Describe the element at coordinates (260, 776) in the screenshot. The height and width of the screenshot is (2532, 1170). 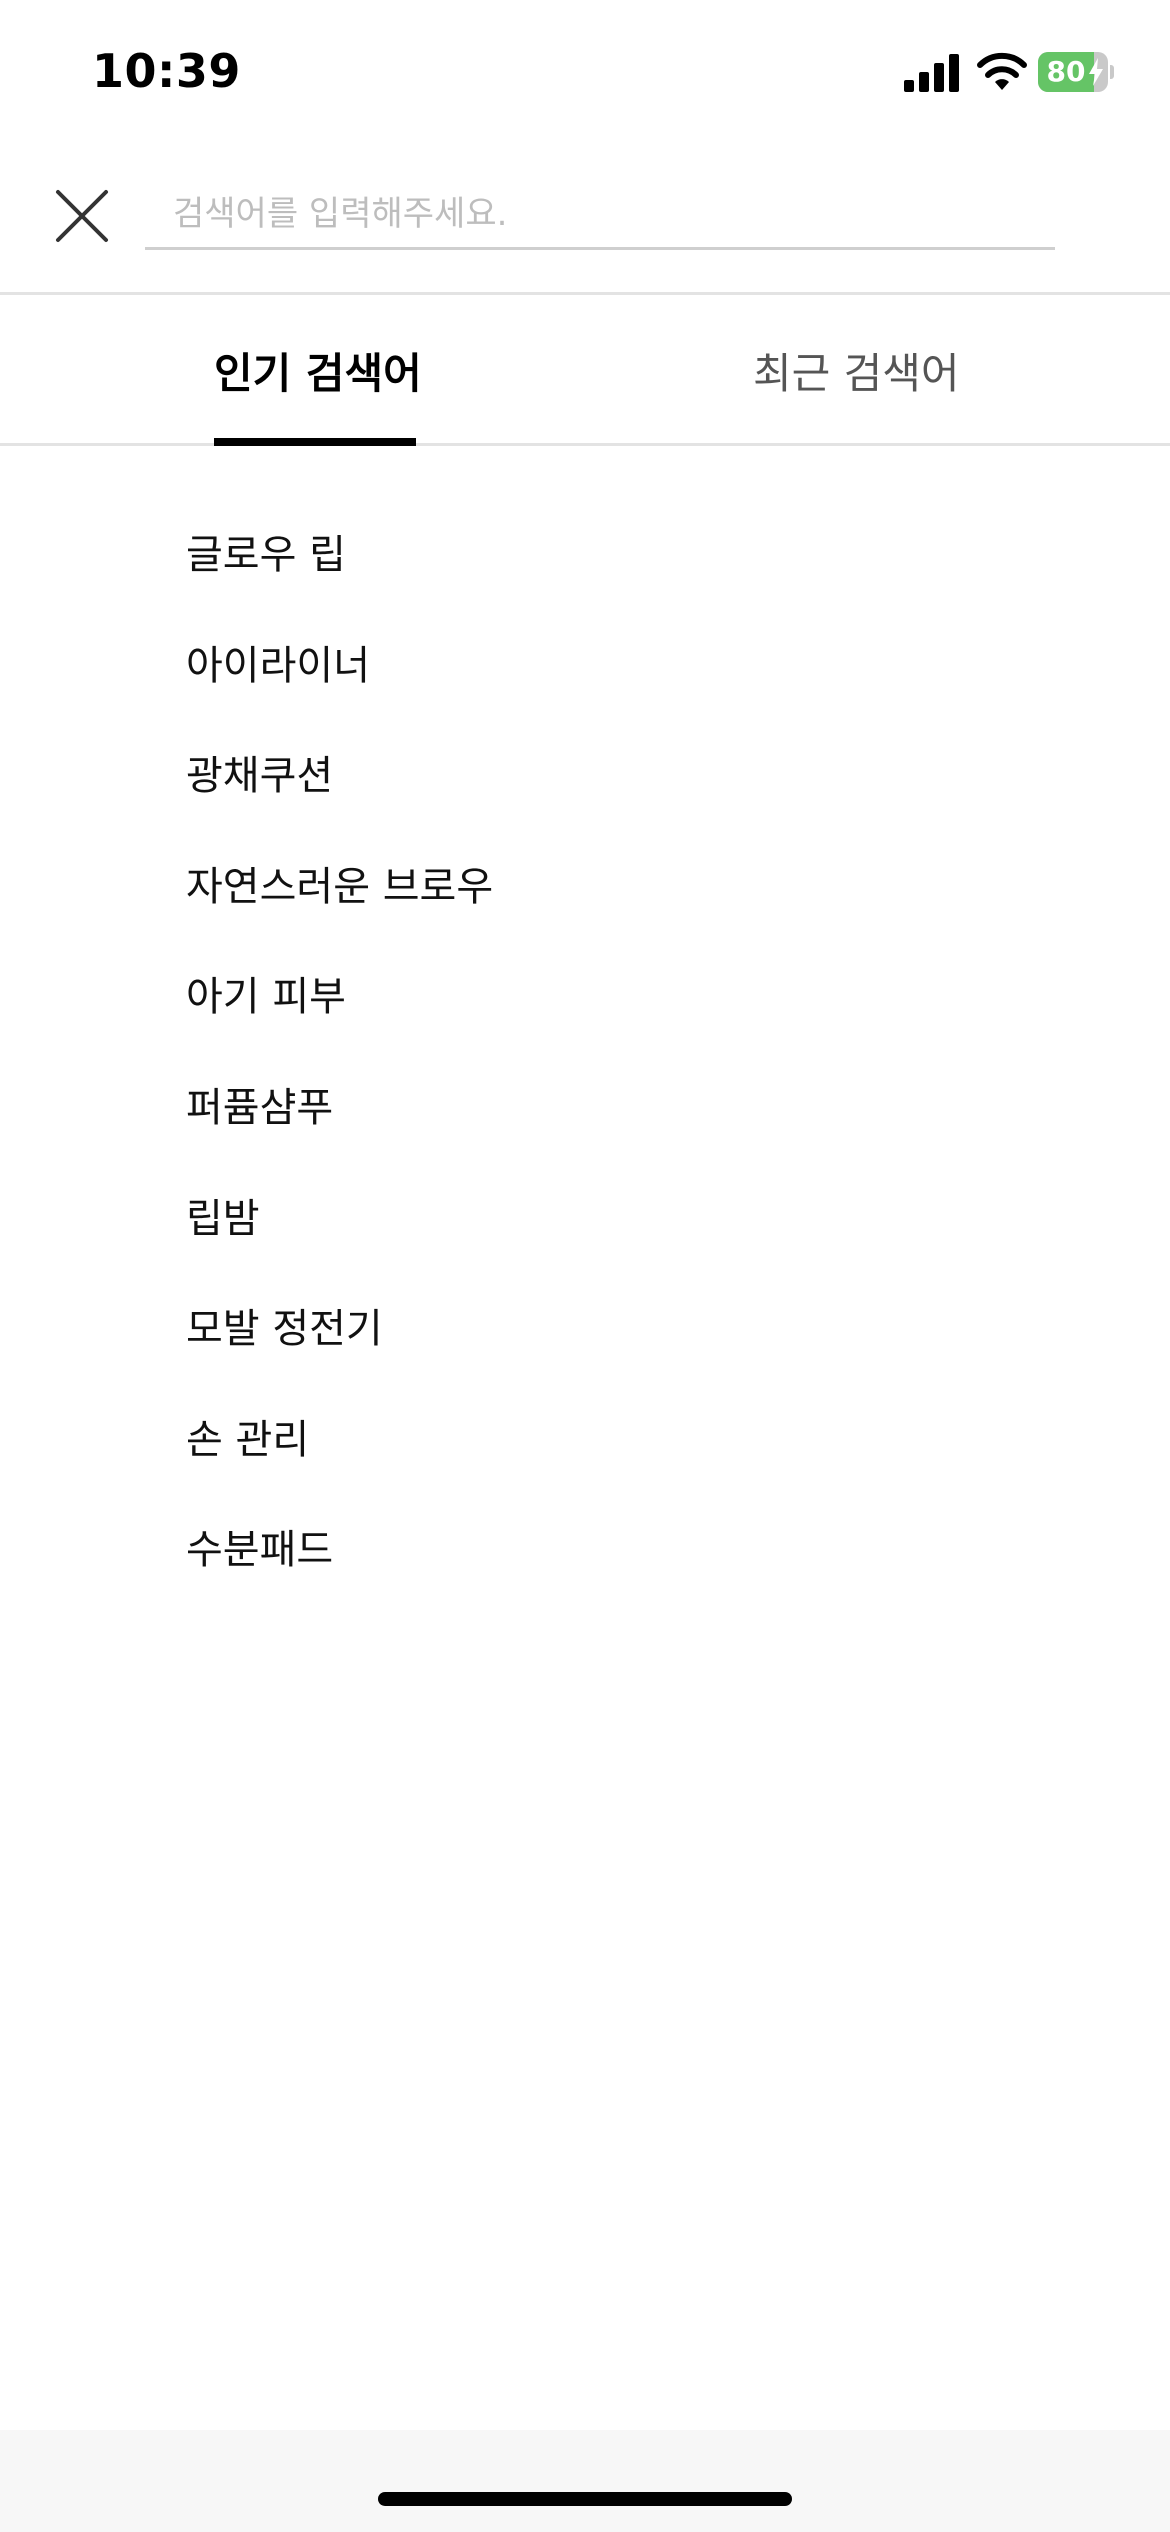
I see `keyword-label: 광채쿠션` at that location.